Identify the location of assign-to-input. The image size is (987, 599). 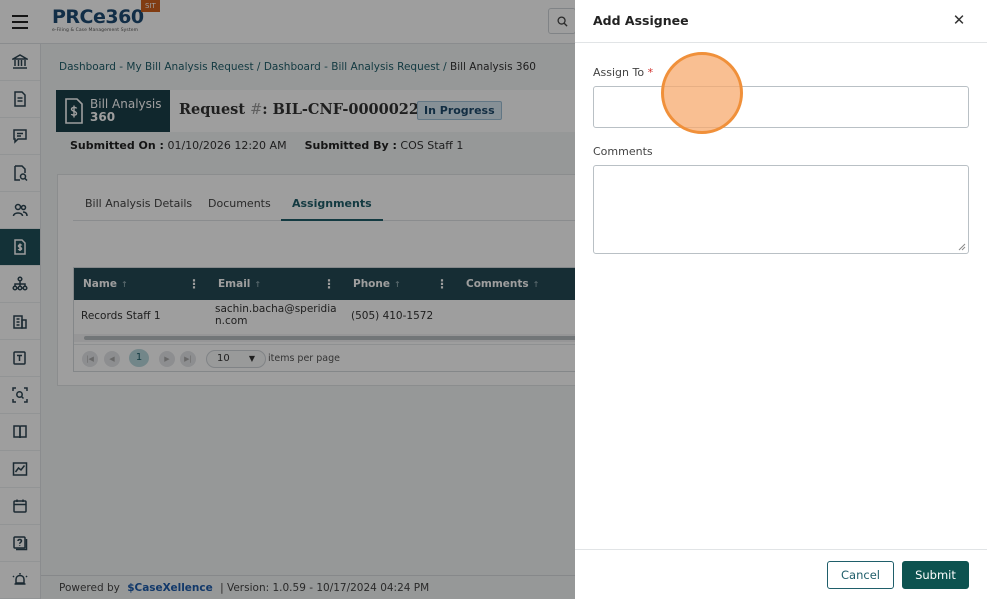
(781, 107).